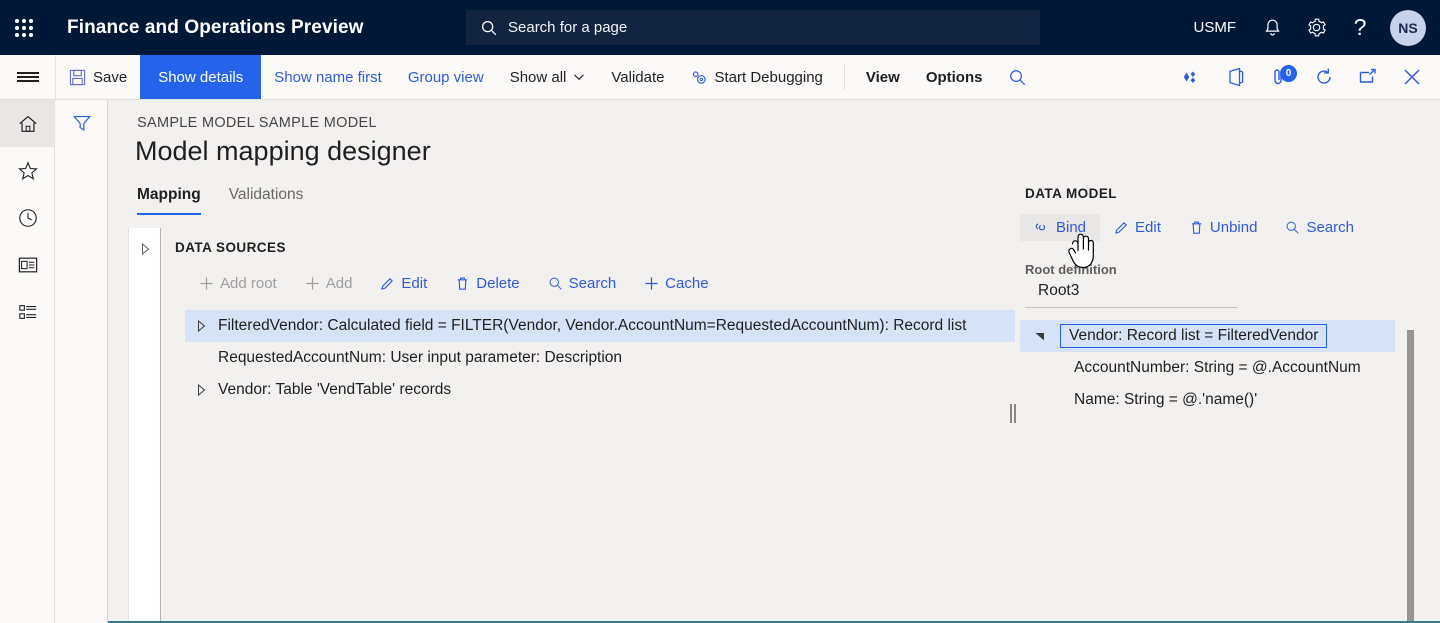 The image size is (1440, 623). What do you see at coordinates (1233, 227) in the screenshot?
I see `unbind-label: Unbind` at bounding box center [1233, 227].